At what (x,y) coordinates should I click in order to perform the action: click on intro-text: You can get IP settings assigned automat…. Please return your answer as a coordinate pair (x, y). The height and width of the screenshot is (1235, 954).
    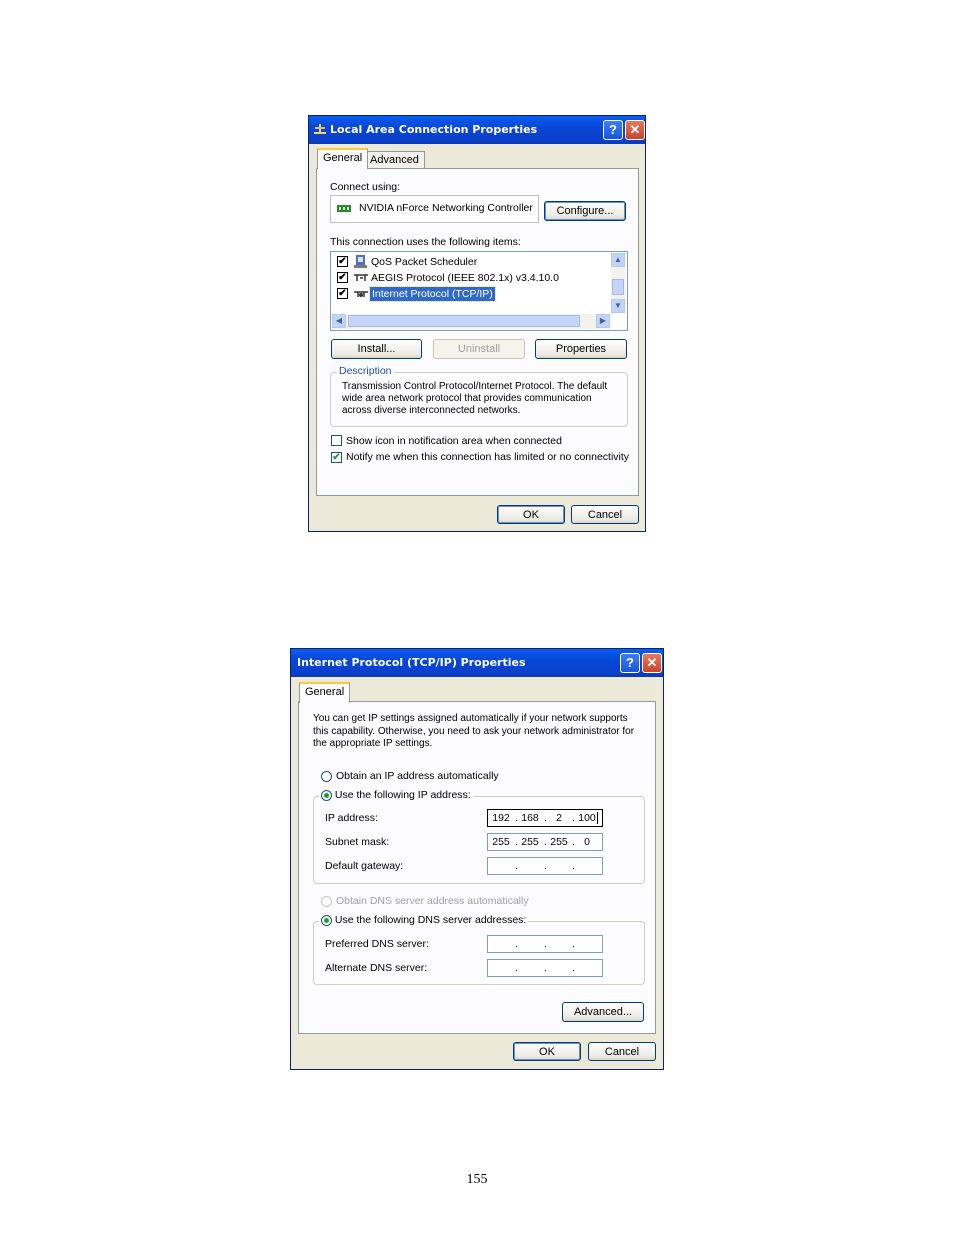
    Looking at the image, I should click on (474, 731).